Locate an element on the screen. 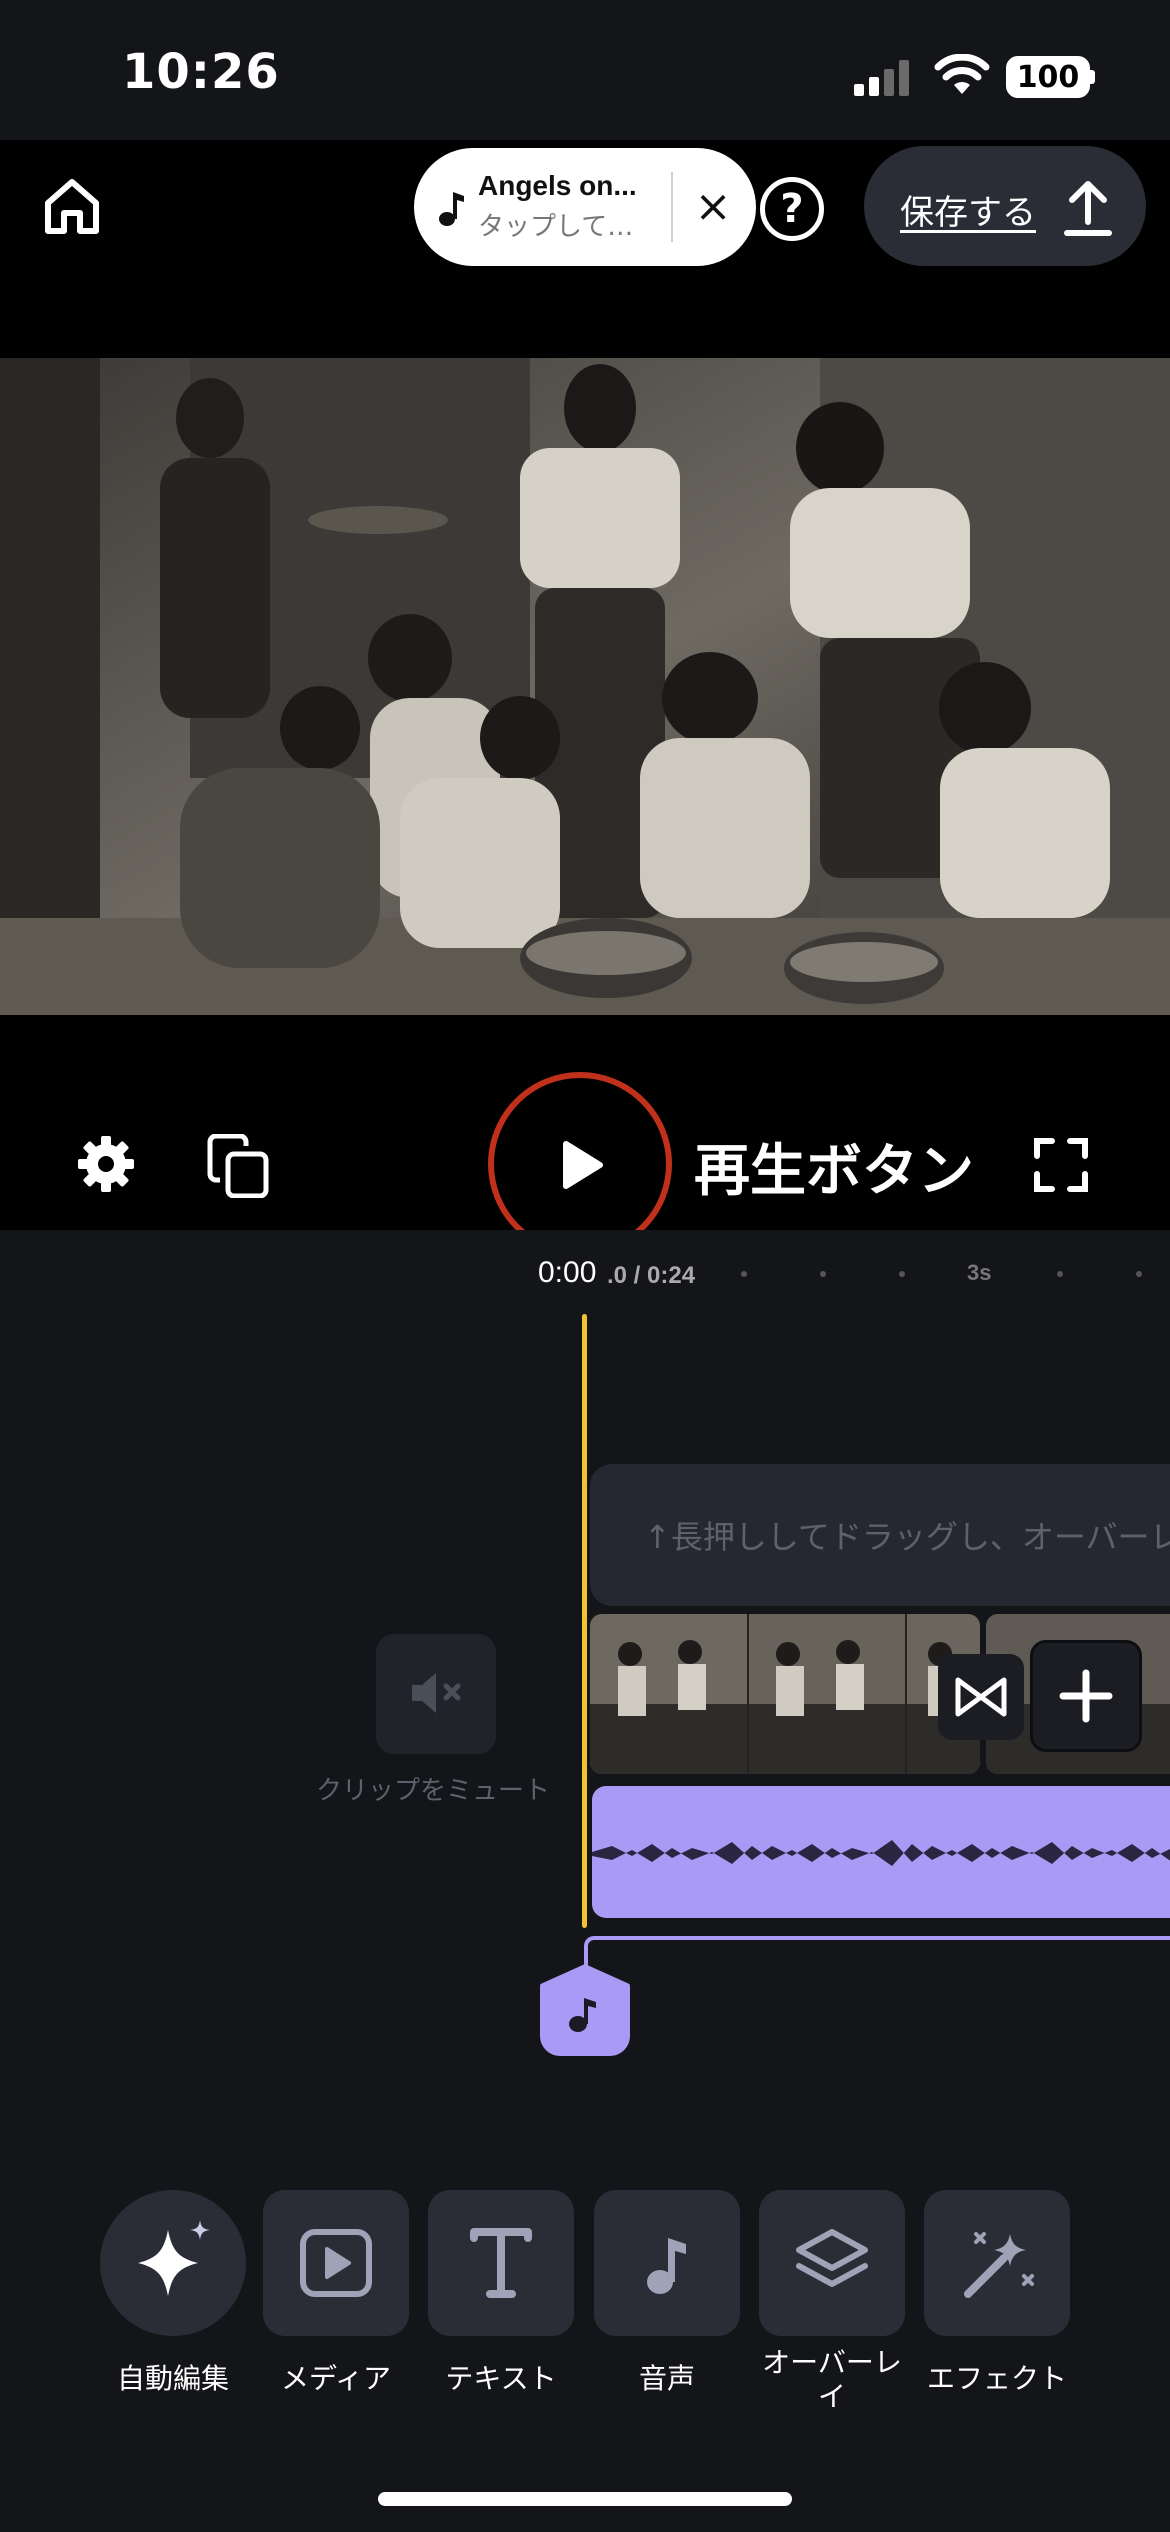 The height and width of the screenshot is (2532, 1170). copy-icon is located at coordinates (238, 1167).